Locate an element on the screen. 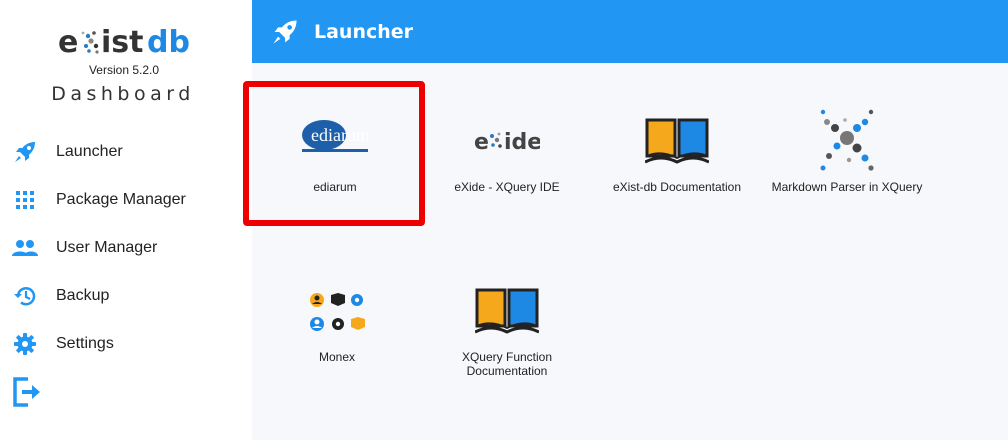 The image size is (1008, 440). app-tile-xquery-function-documentation: XQuery Function Documentation is located at coordinates (507, 328).